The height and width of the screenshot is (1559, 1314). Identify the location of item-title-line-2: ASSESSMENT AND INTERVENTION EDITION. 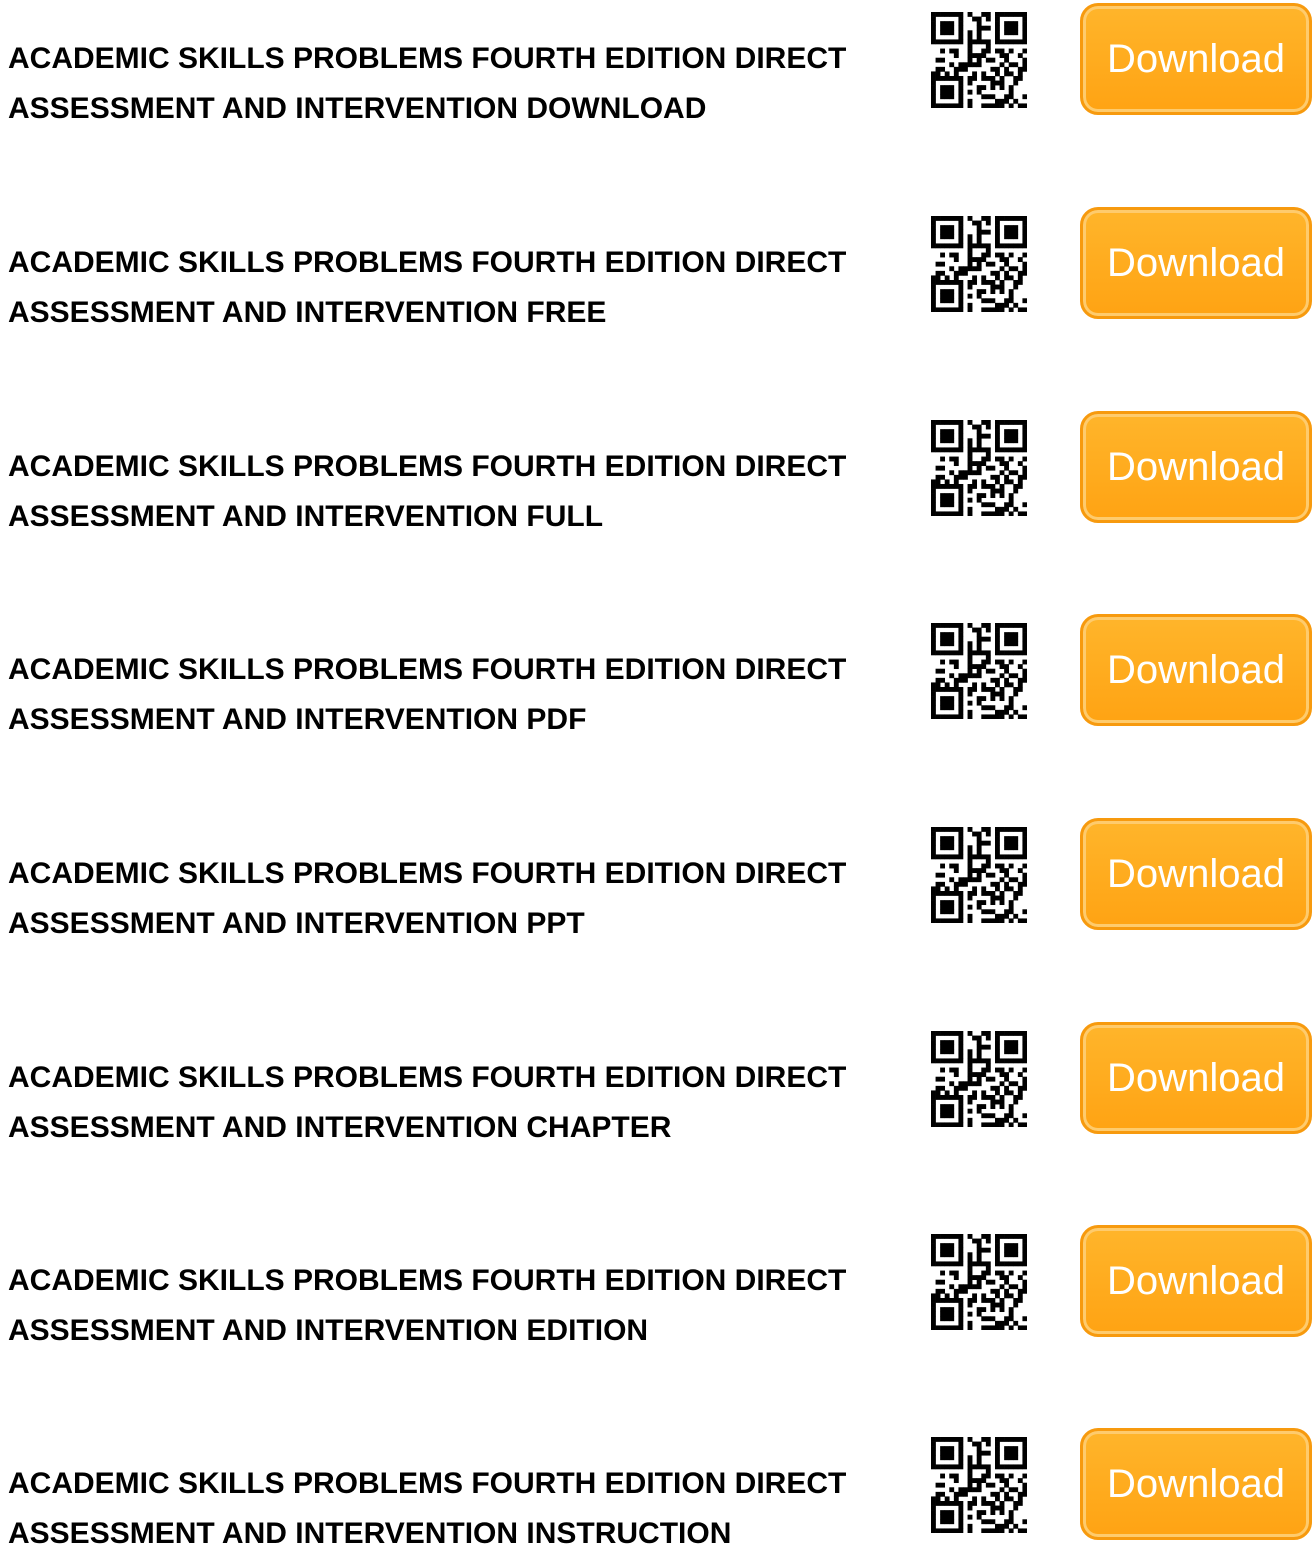
(328, 1330).